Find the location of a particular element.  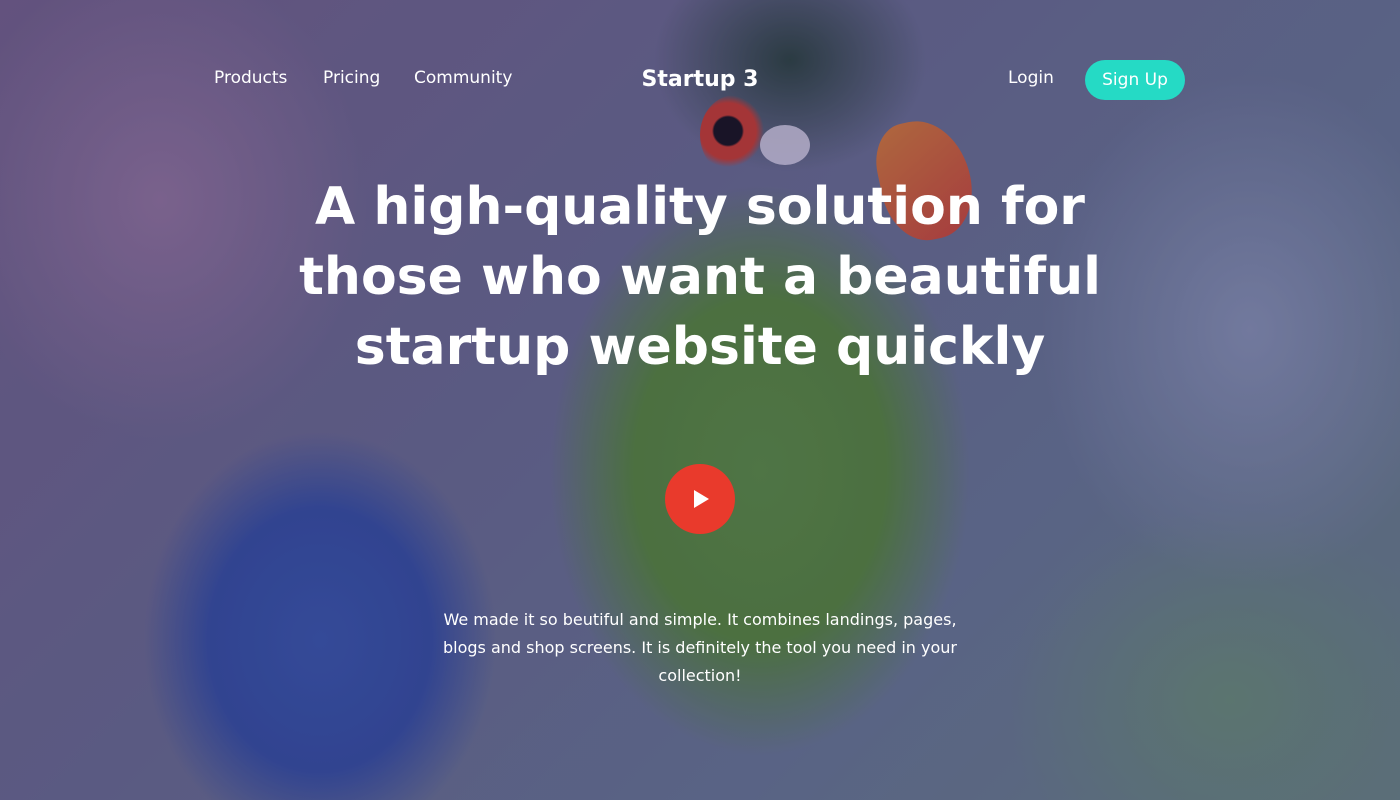

play-video-button is located at coordinates (700, 499).